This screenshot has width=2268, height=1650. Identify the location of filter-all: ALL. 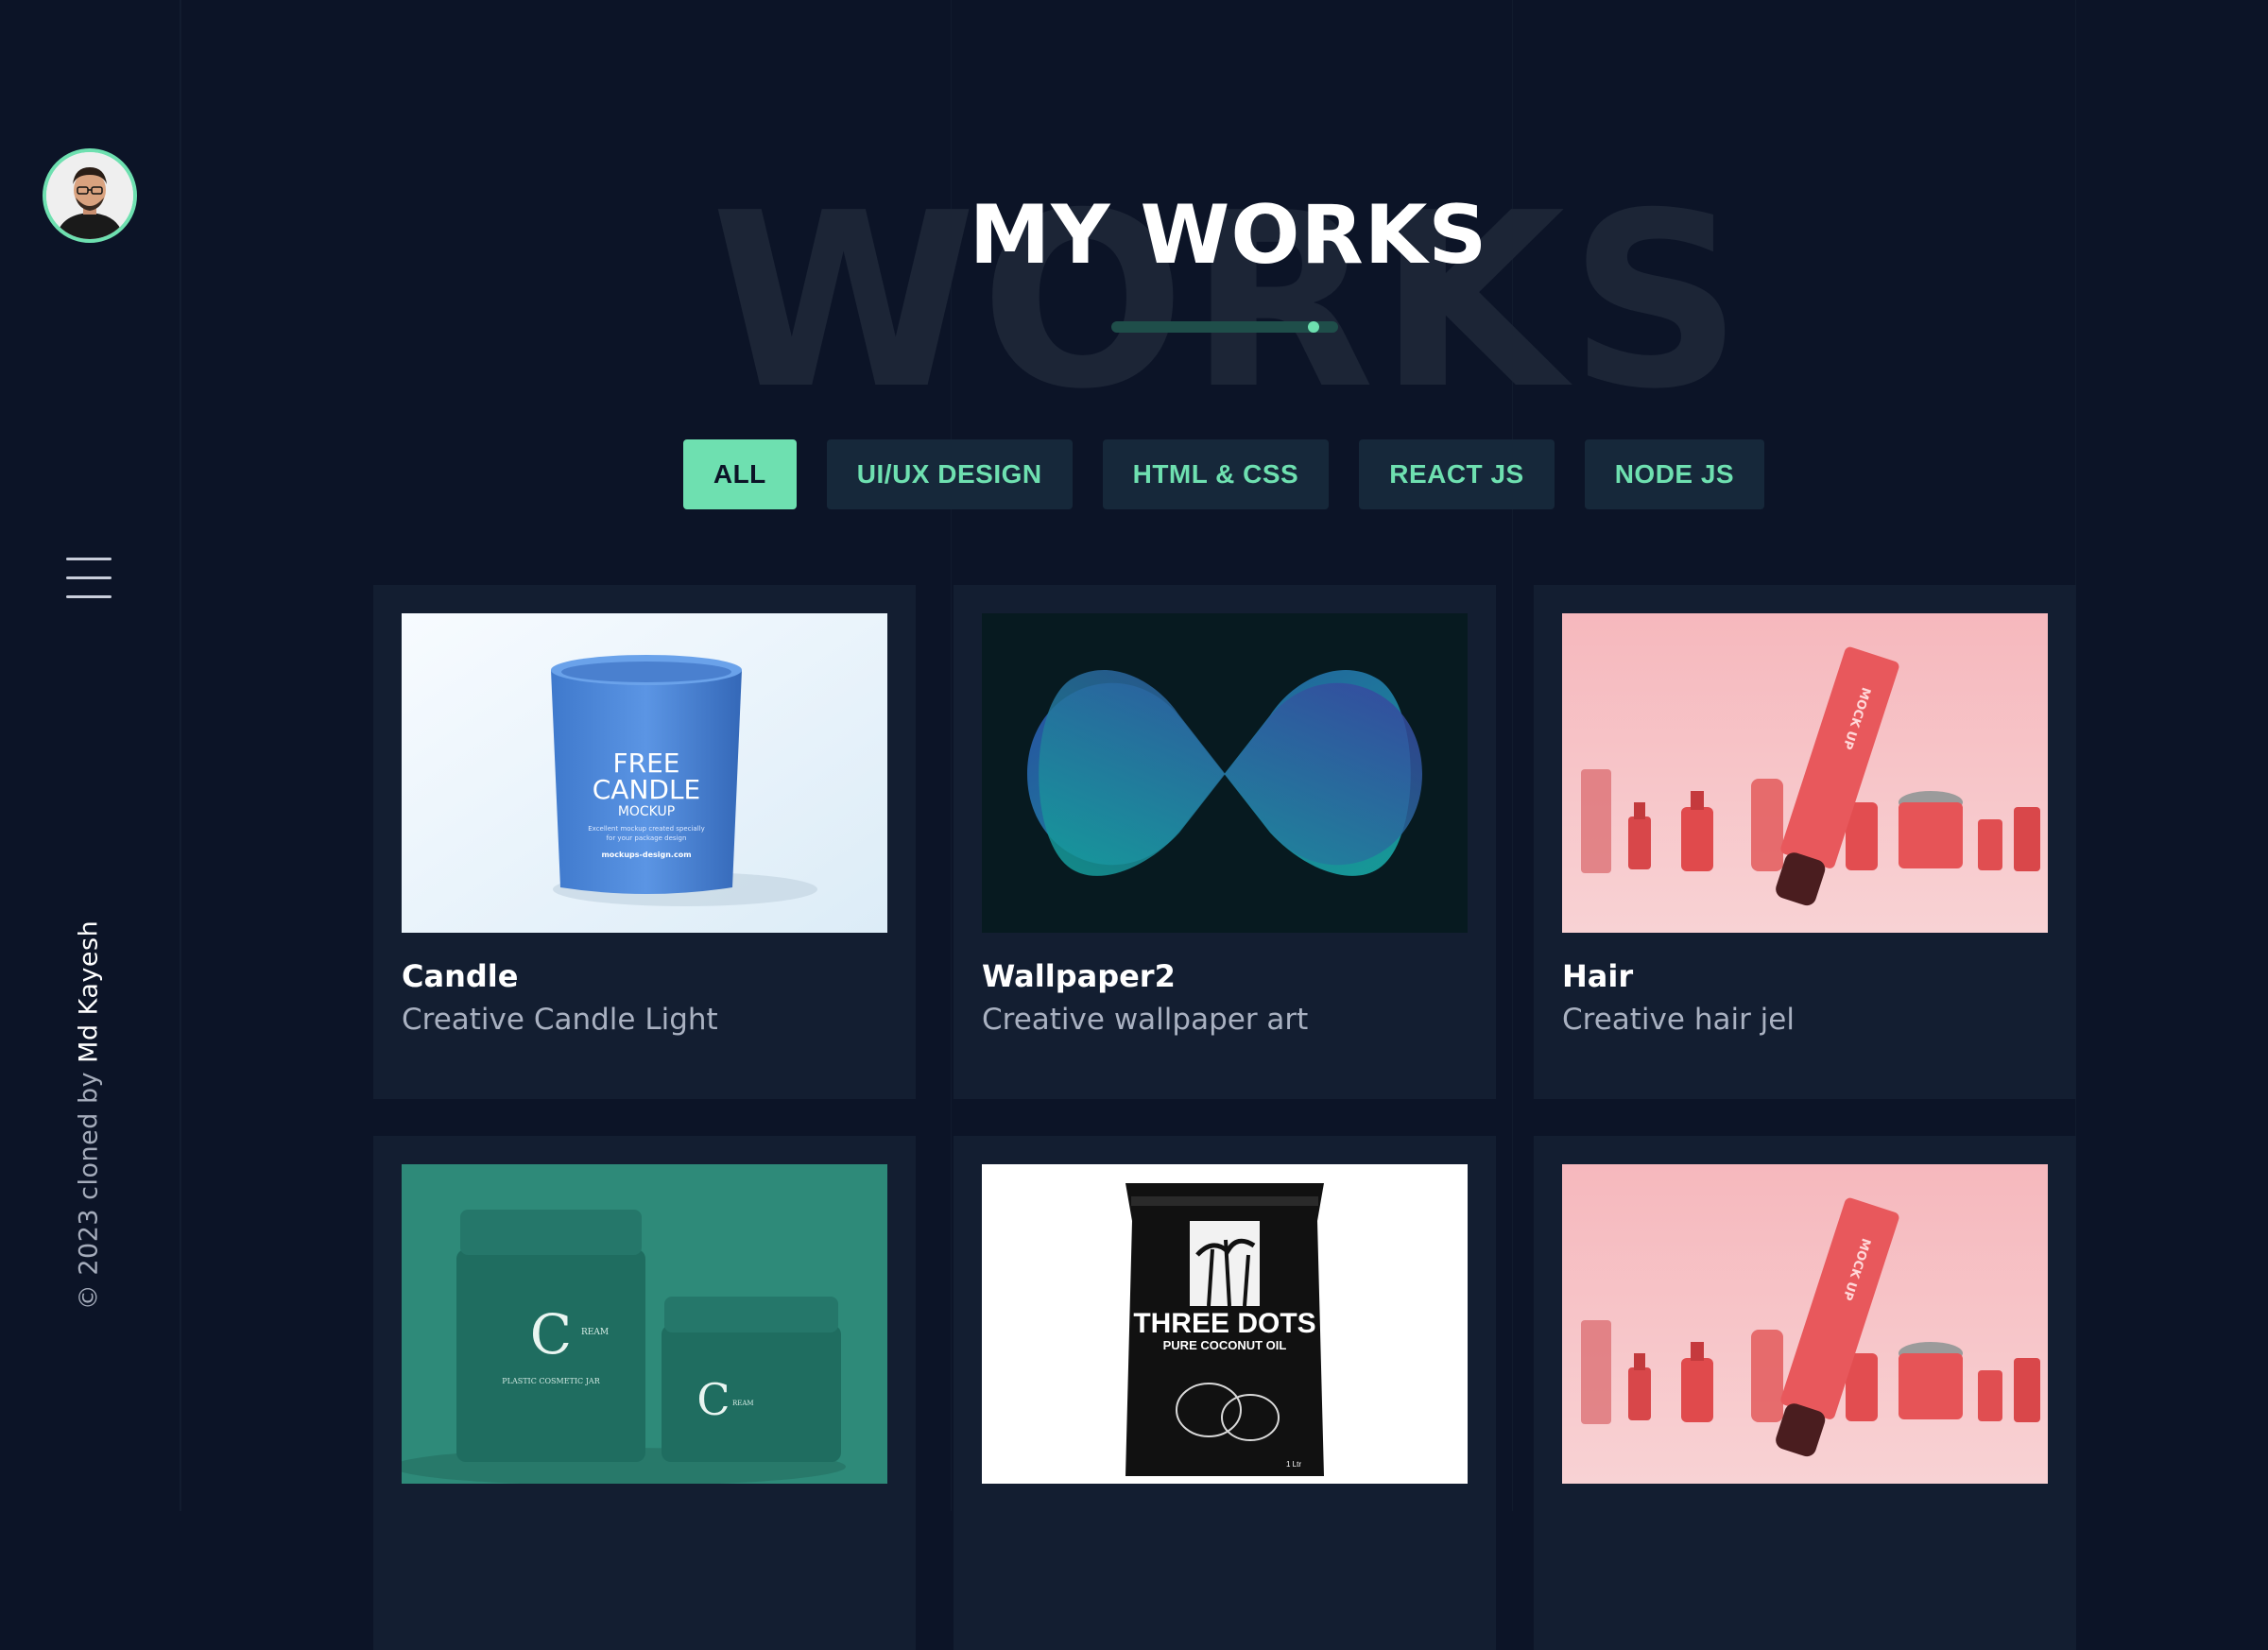
(739, 474).